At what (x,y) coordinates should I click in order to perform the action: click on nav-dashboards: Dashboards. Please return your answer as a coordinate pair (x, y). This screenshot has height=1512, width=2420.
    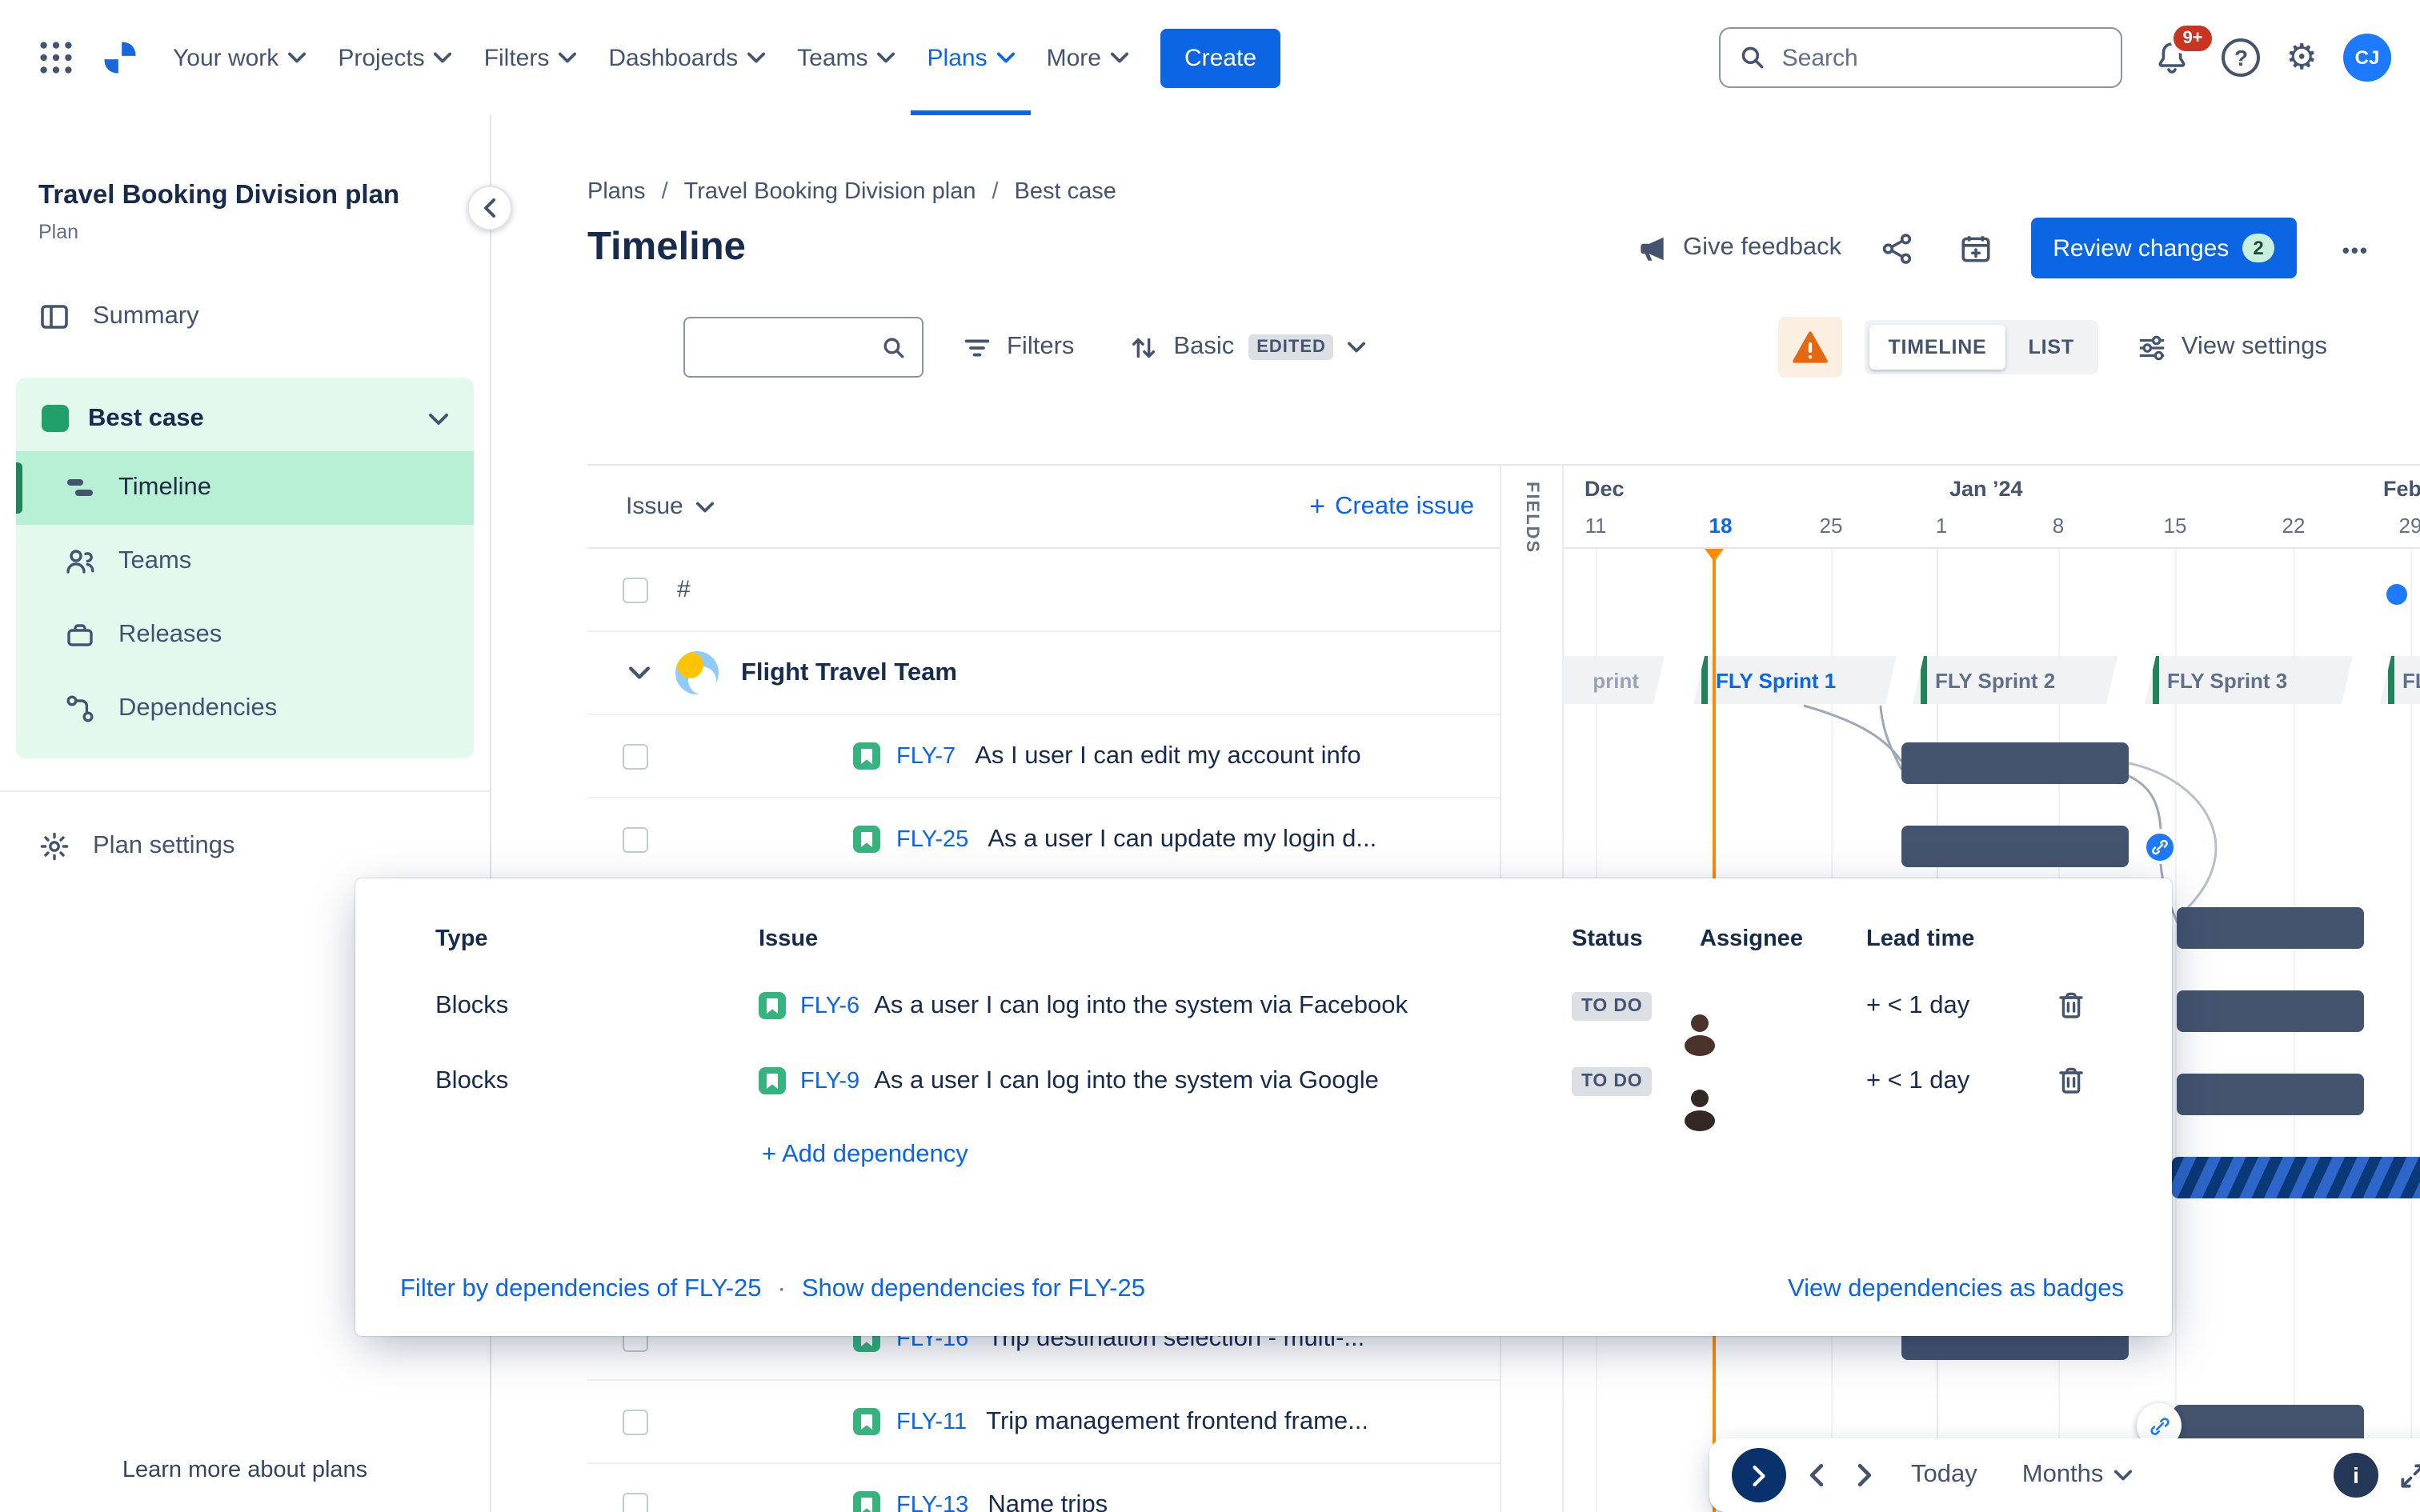
    Looking at the image, I should click on (686, 57).